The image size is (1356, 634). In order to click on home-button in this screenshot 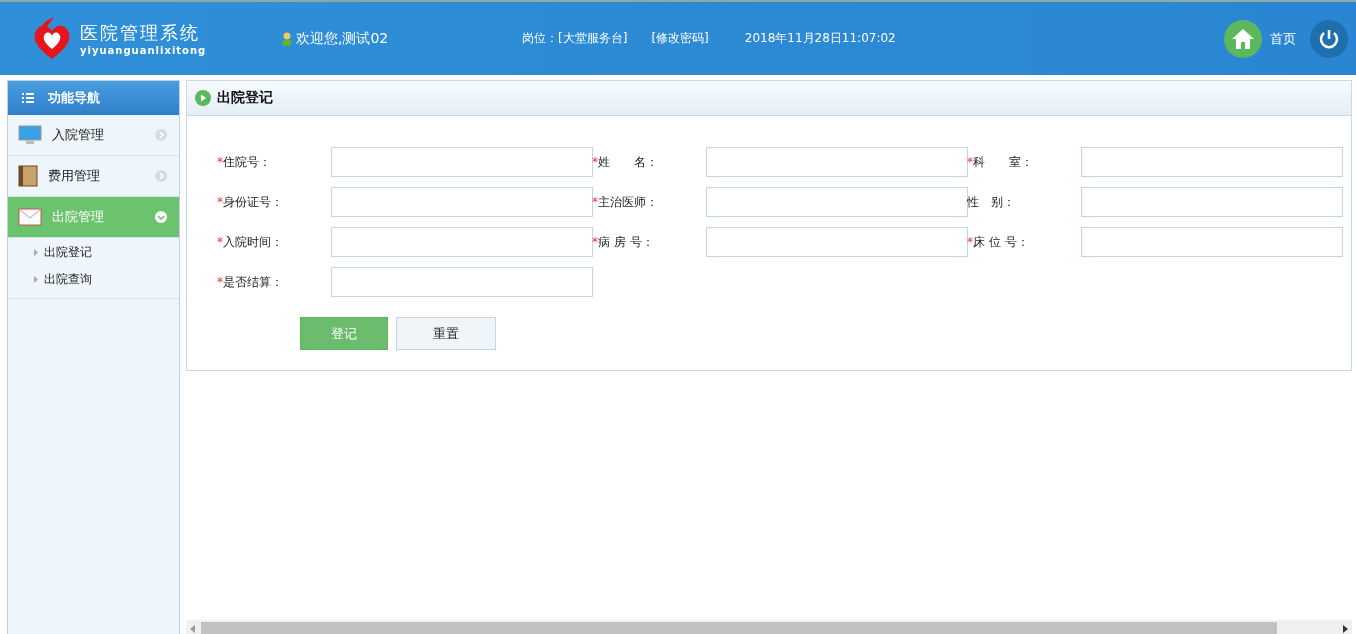, I will do `click(1243, 38)`.